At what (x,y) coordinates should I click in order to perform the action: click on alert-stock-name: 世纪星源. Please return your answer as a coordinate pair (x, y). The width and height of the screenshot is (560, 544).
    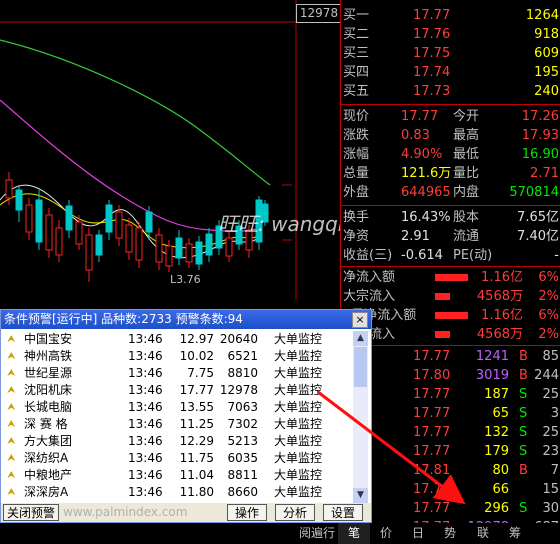
    Looking at the image, I should click on (48, 373).